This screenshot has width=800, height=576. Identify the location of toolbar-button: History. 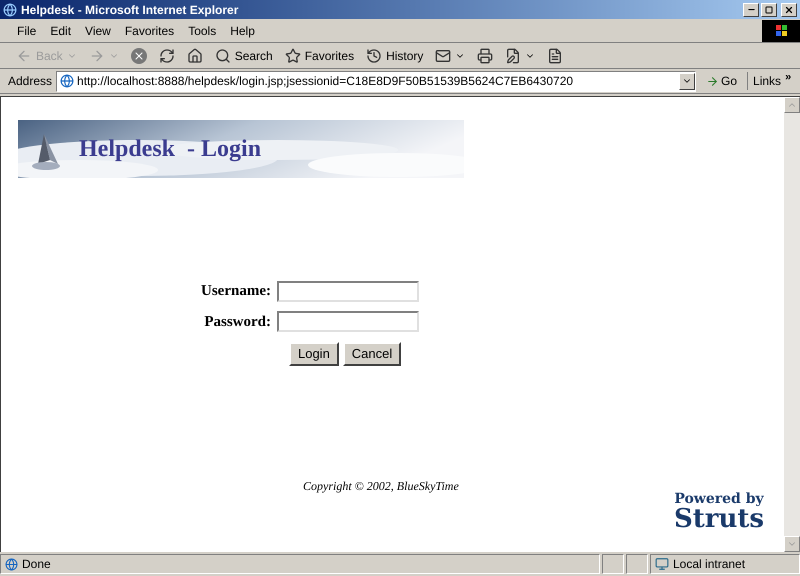
(395, 55).